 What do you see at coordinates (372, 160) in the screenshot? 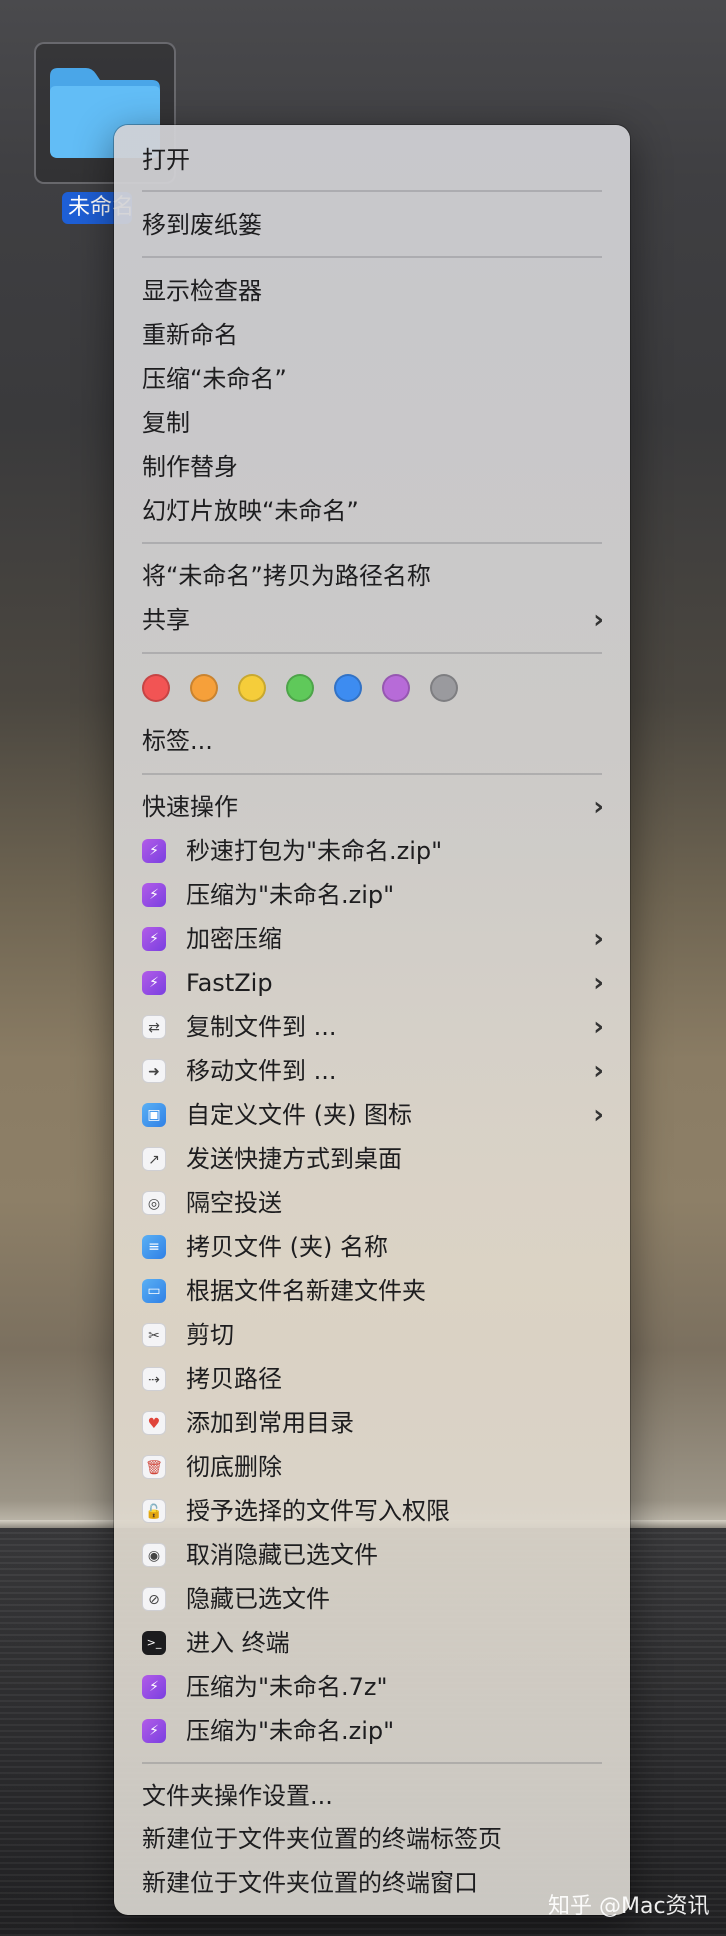
I see `menu-item-open: 打开` at bounding box center [372, 160].